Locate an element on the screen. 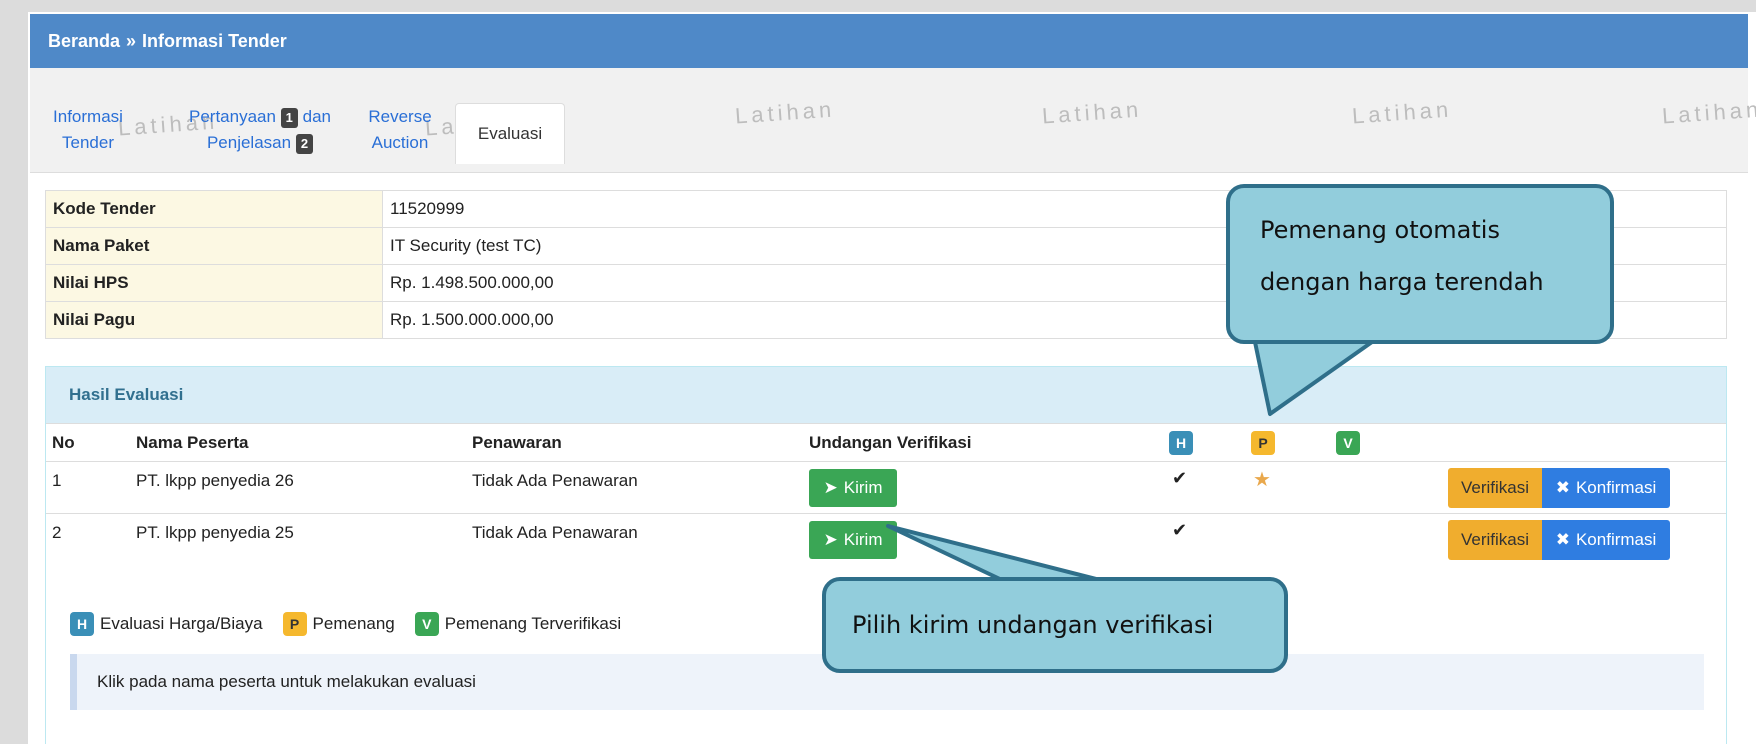 The width and height of the screenshot is (1756, 744). callout-send-invitation: Pilih kirim undangan verifikasi is located at coordinates (1055, 625).